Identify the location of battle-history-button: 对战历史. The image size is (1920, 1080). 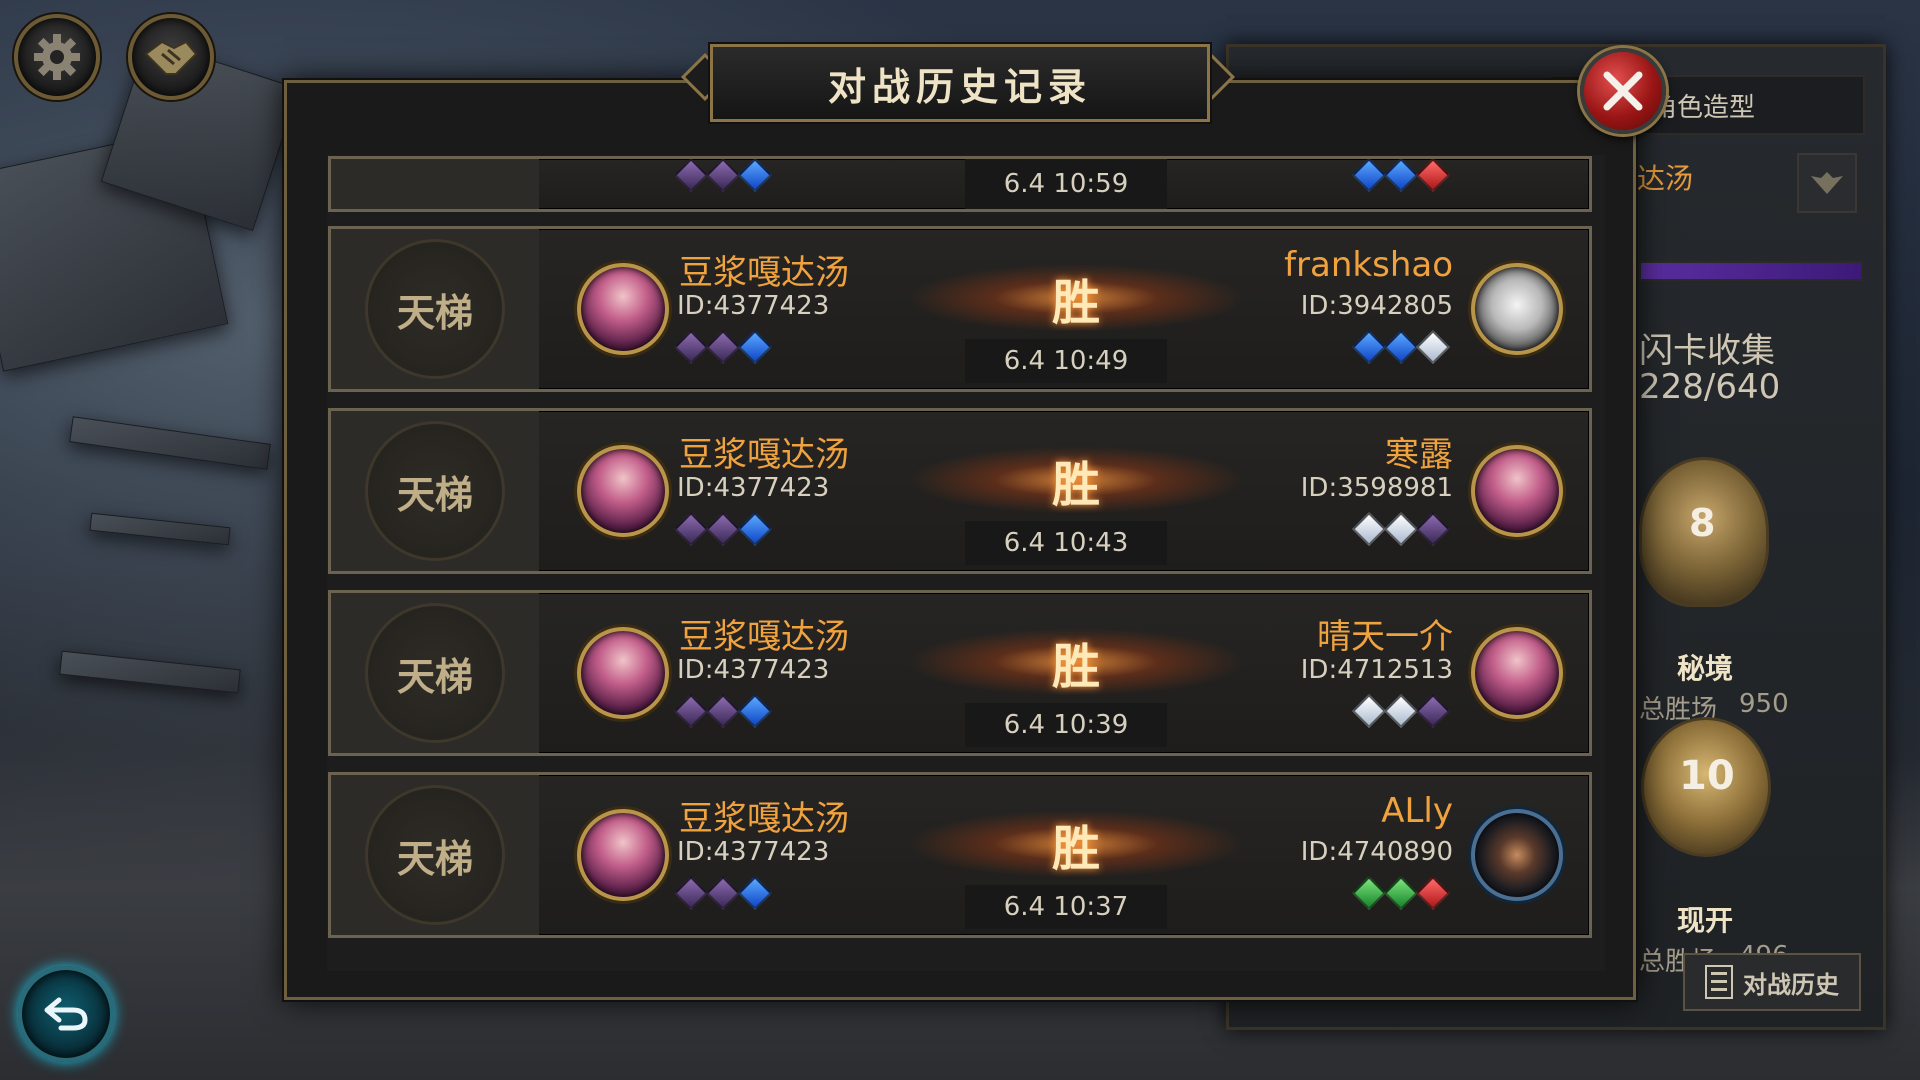
(1772, 982).